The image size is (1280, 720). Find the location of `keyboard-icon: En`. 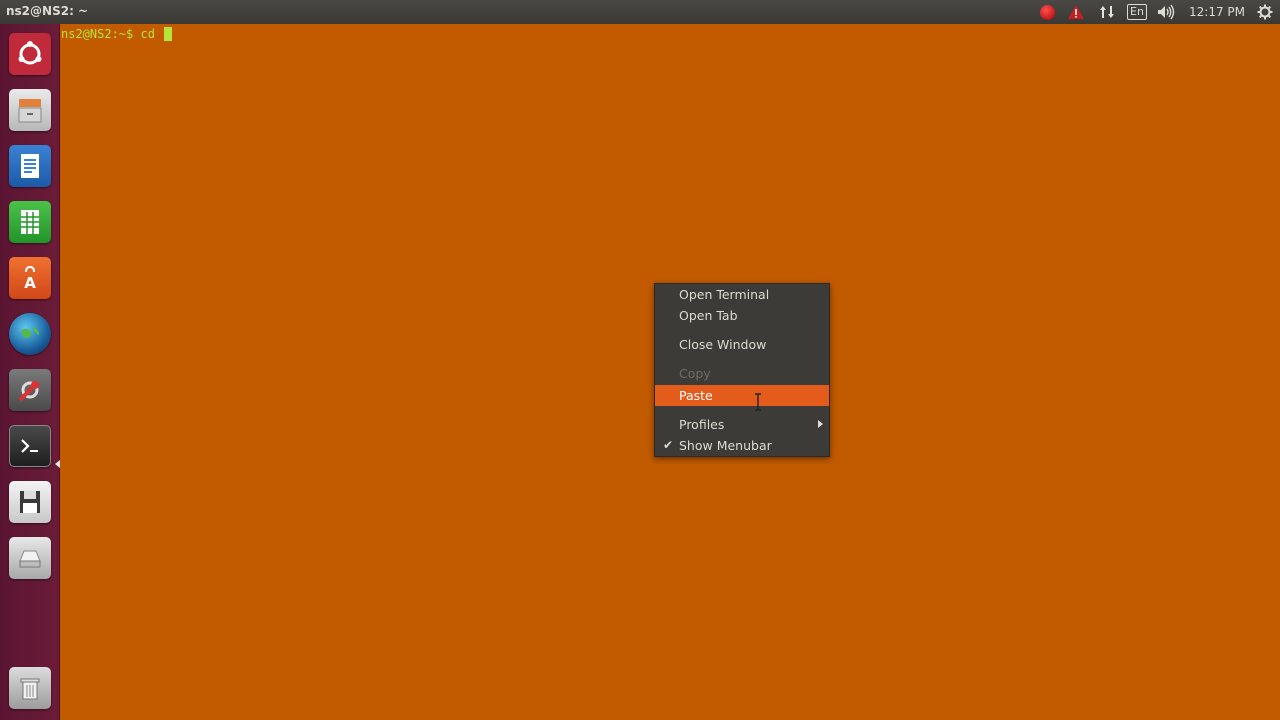

keyboard-icon: En is located at coordinates (1137, 12).